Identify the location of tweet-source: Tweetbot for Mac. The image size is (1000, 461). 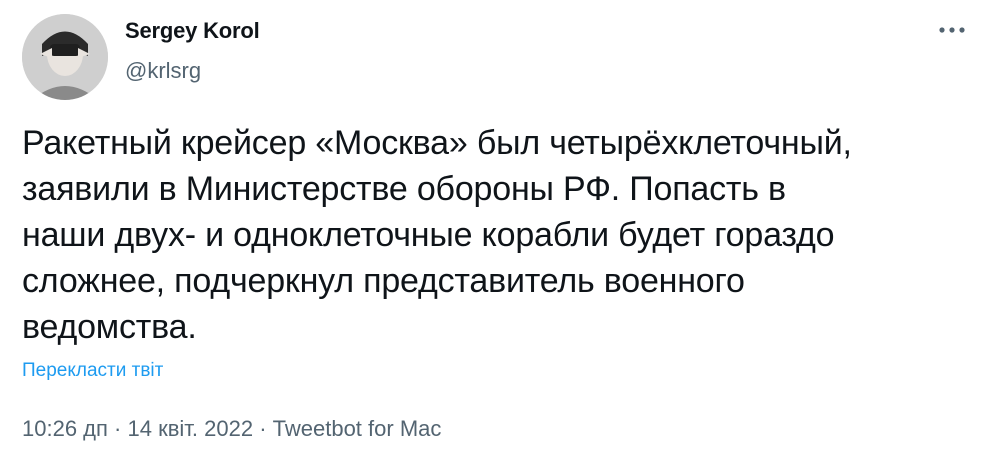
(357, 428).